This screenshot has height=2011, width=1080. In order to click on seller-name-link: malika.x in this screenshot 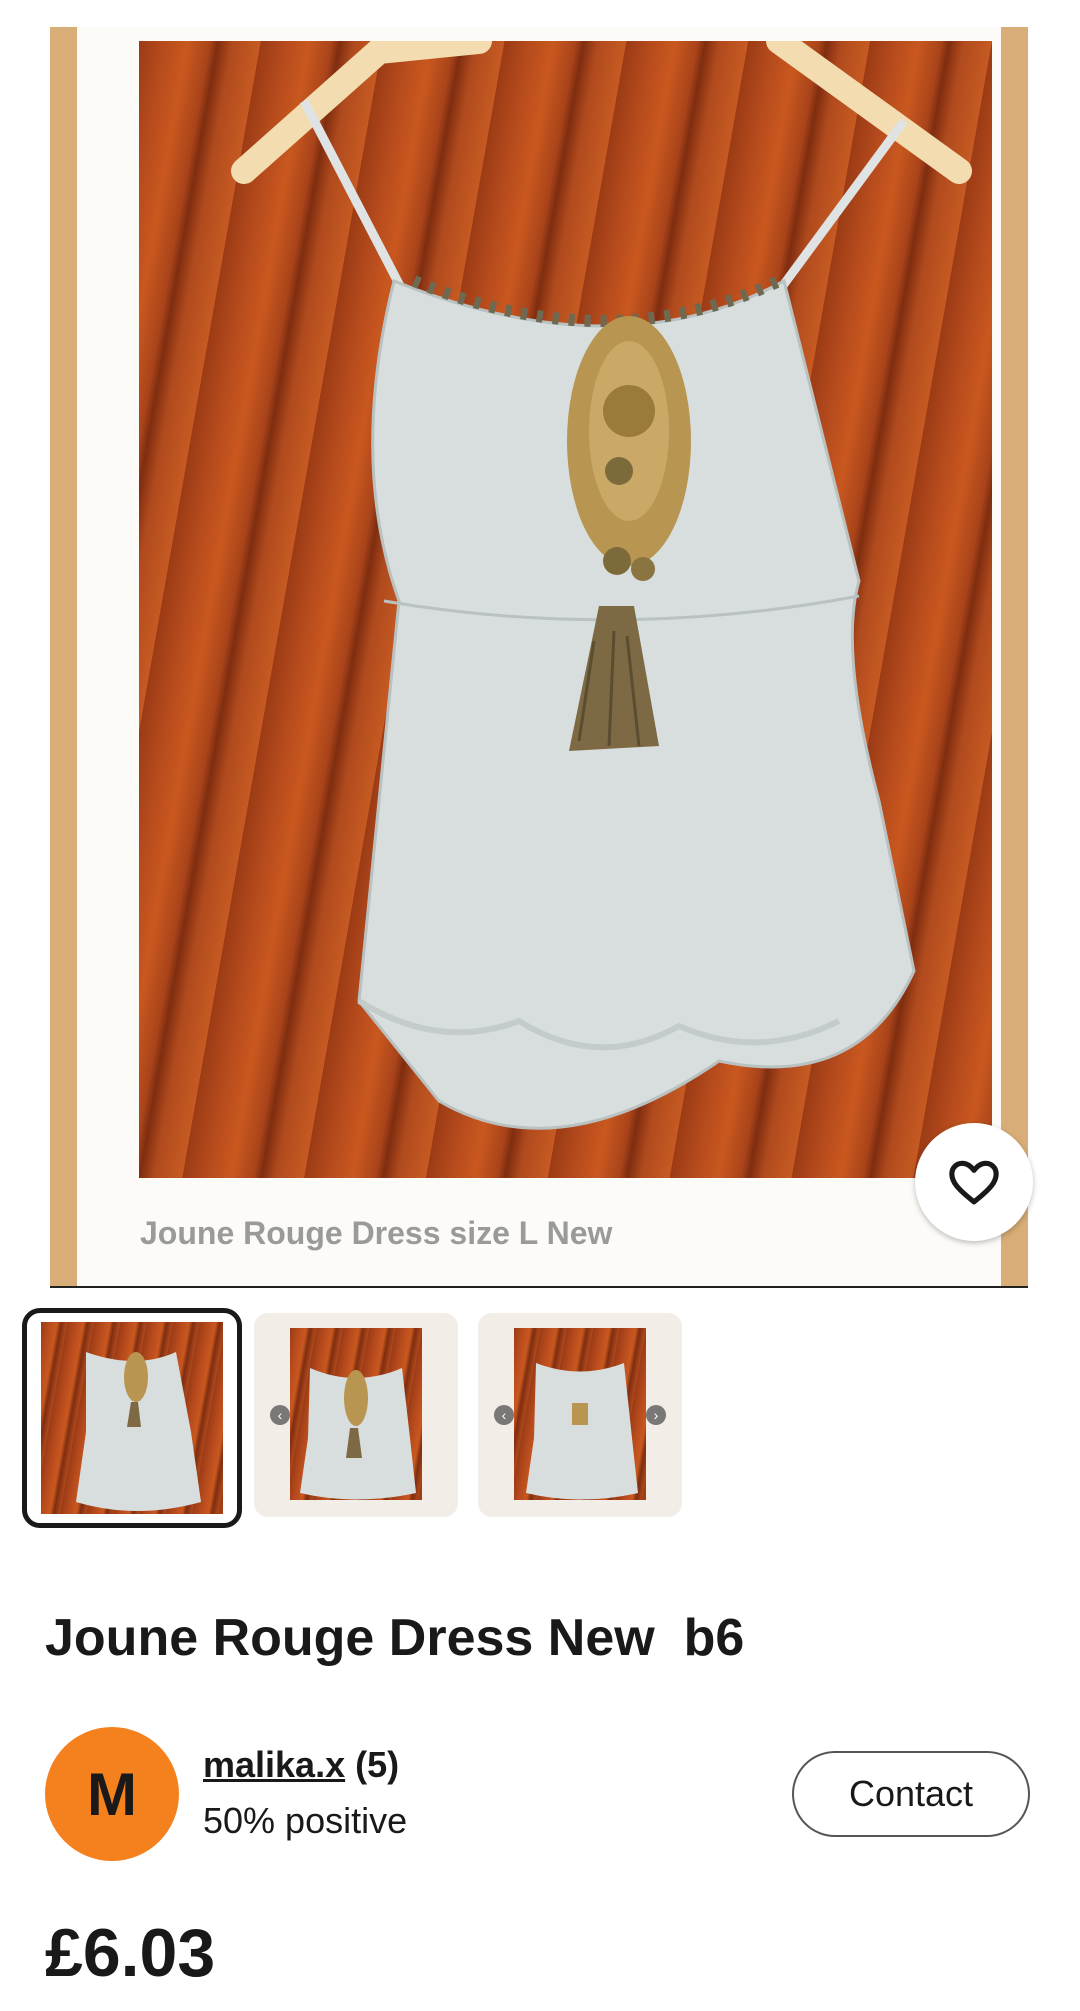, I will do `click(274, 1764)`.